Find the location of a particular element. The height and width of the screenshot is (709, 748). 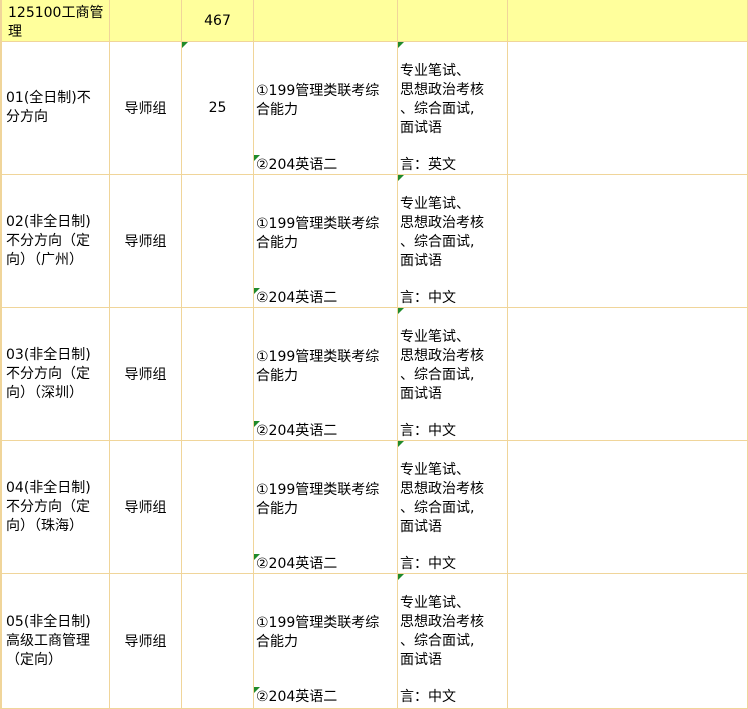

quota-cell: 25 is located at coordinates (218, 108).